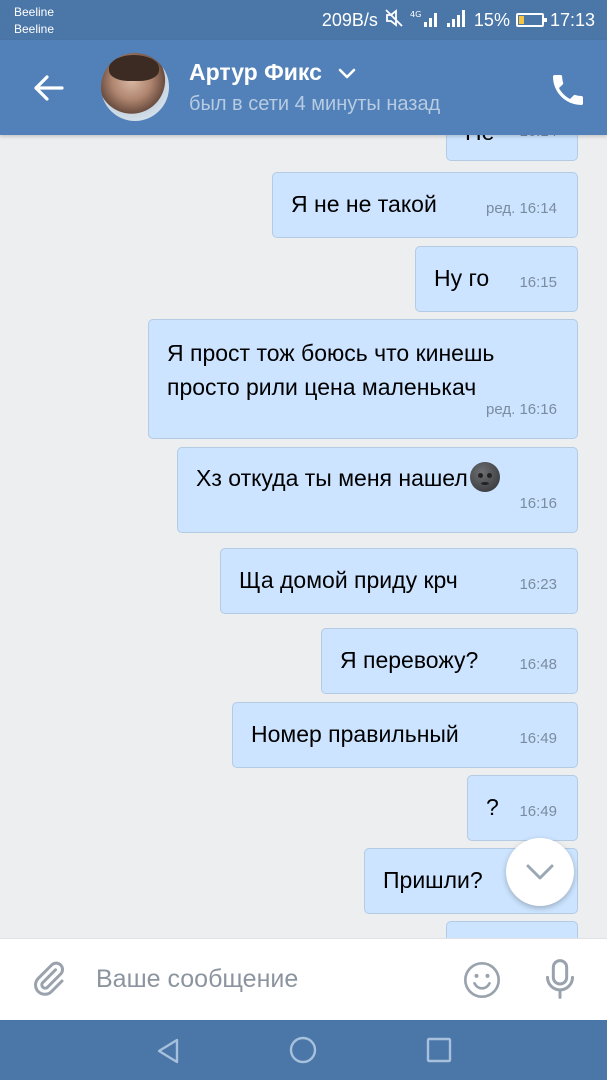 This screenshot has height=1080, width=607. What do you see at coordinates (521, 409) in the screenshot?
I see `message-time: ред. 16:16` at bounding box center [521, 409].